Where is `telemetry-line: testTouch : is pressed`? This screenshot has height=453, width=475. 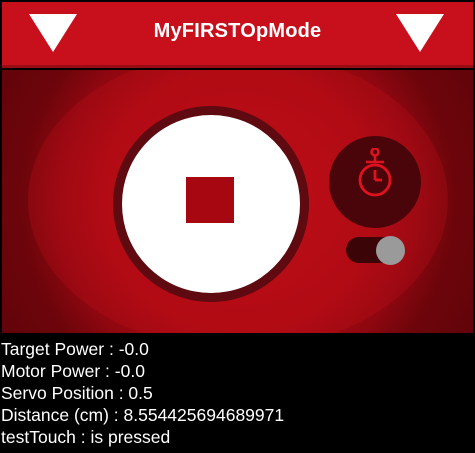
telemetry-line: testTouch : is pressed is located at coordinates (86, 437).